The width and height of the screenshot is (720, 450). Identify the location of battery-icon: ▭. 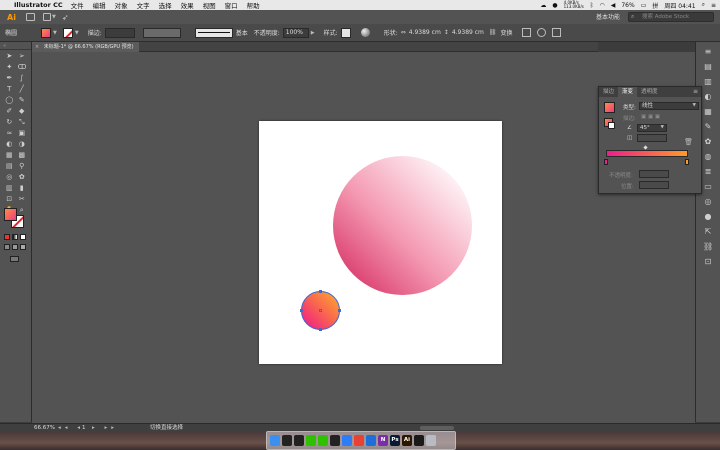
(644, 5).